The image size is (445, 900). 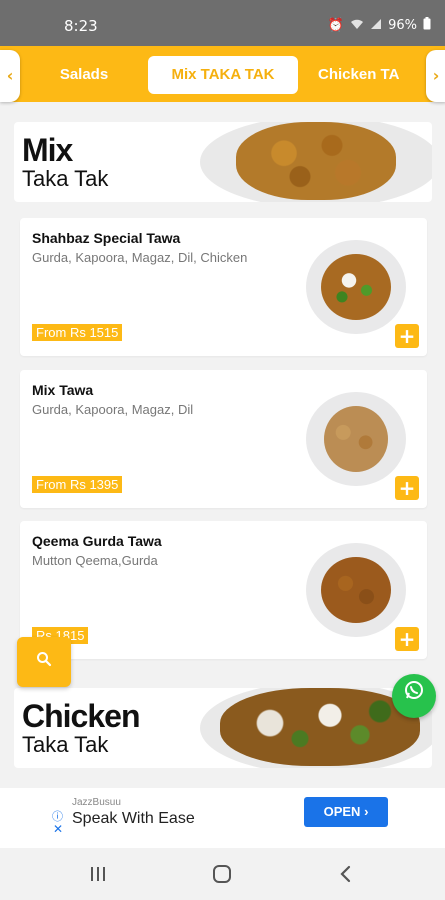 I want to click on back-nav-icon, so click(x=345, y=876).